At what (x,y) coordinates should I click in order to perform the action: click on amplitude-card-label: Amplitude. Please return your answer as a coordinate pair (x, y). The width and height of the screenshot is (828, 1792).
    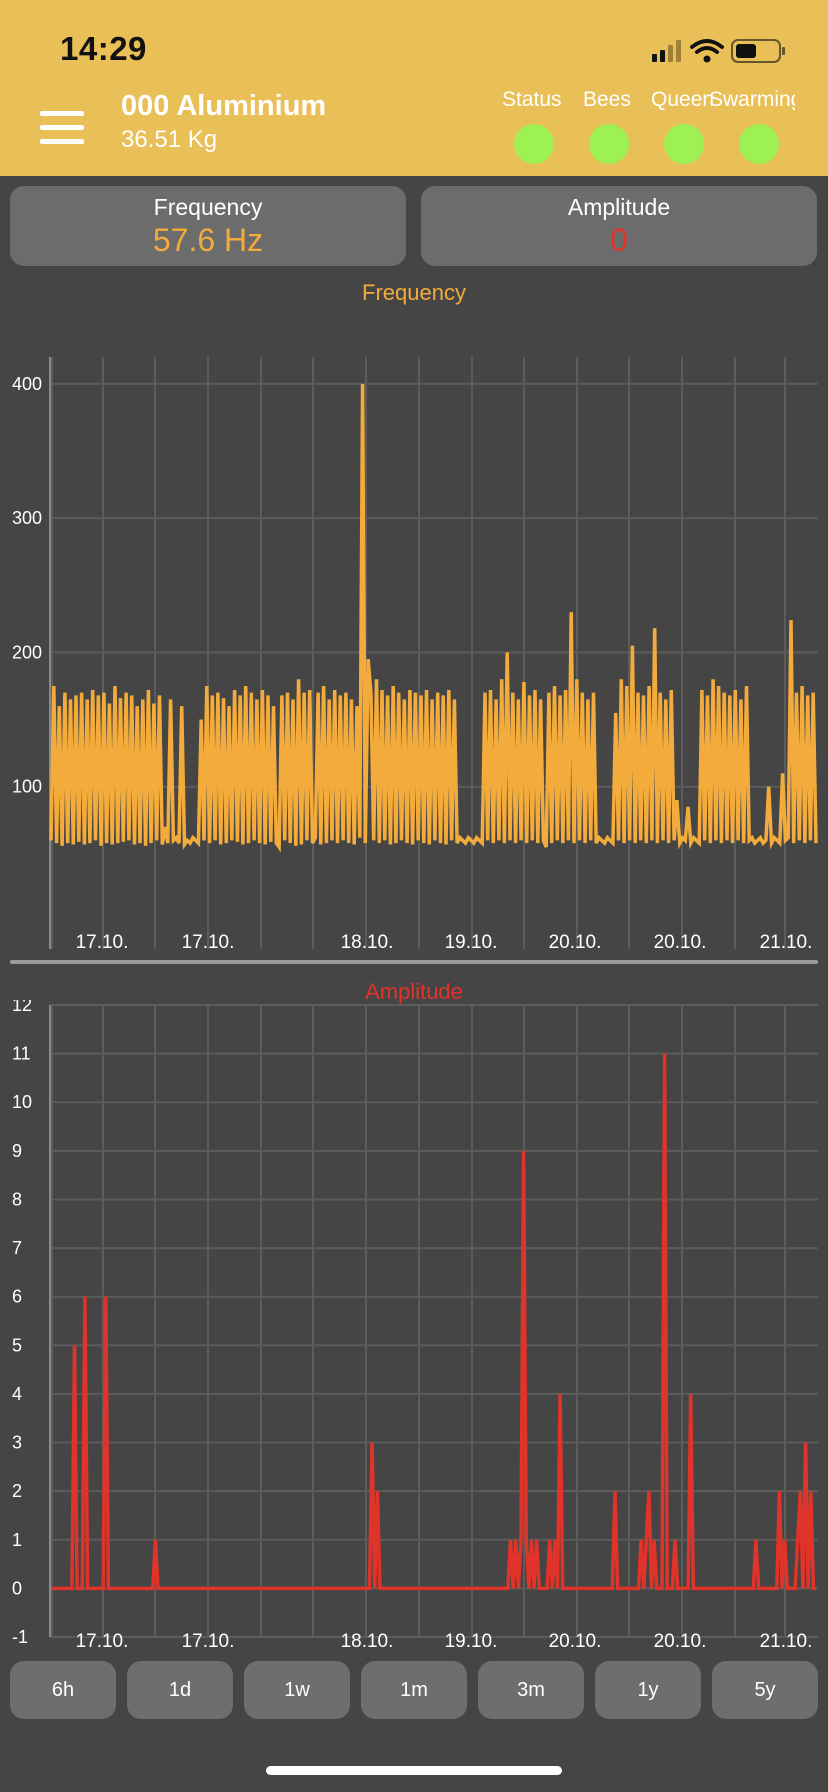
    Looking at the image, I should click on (619, 207).